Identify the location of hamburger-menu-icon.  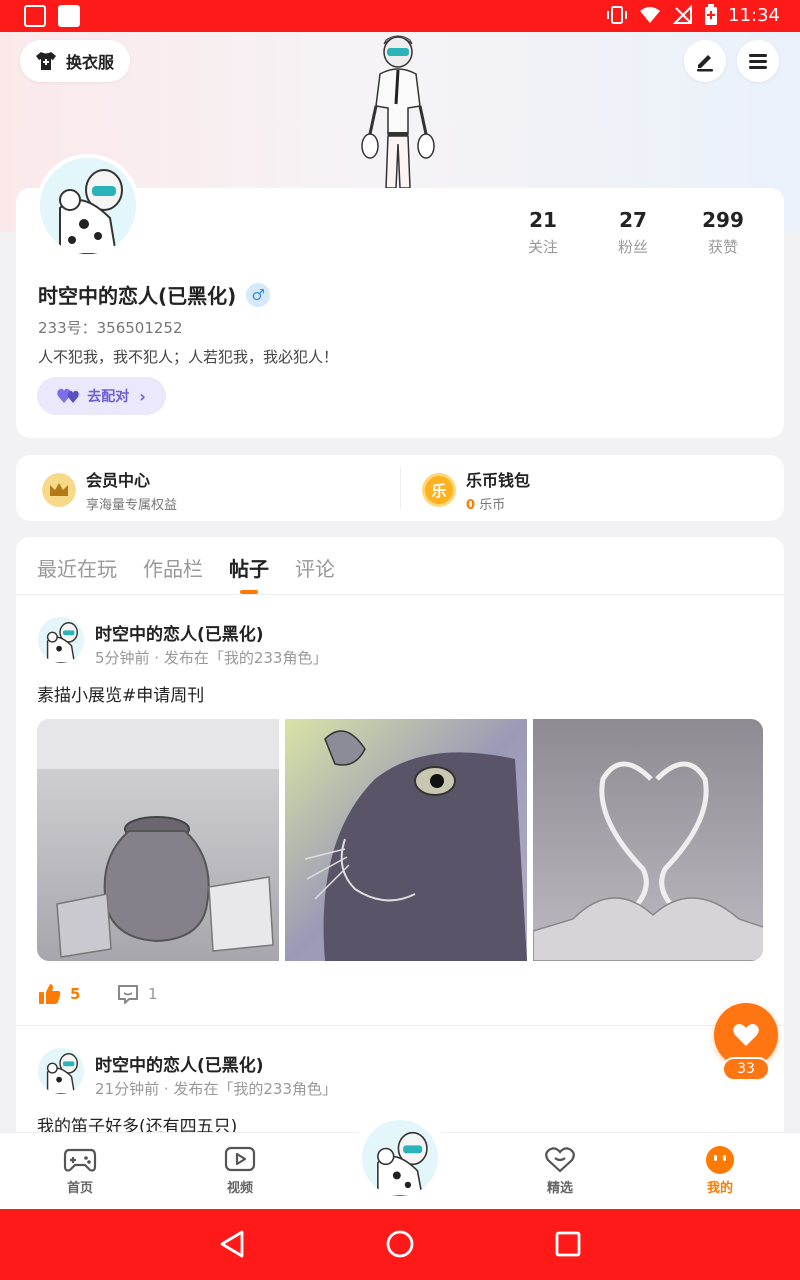
(758, 61).